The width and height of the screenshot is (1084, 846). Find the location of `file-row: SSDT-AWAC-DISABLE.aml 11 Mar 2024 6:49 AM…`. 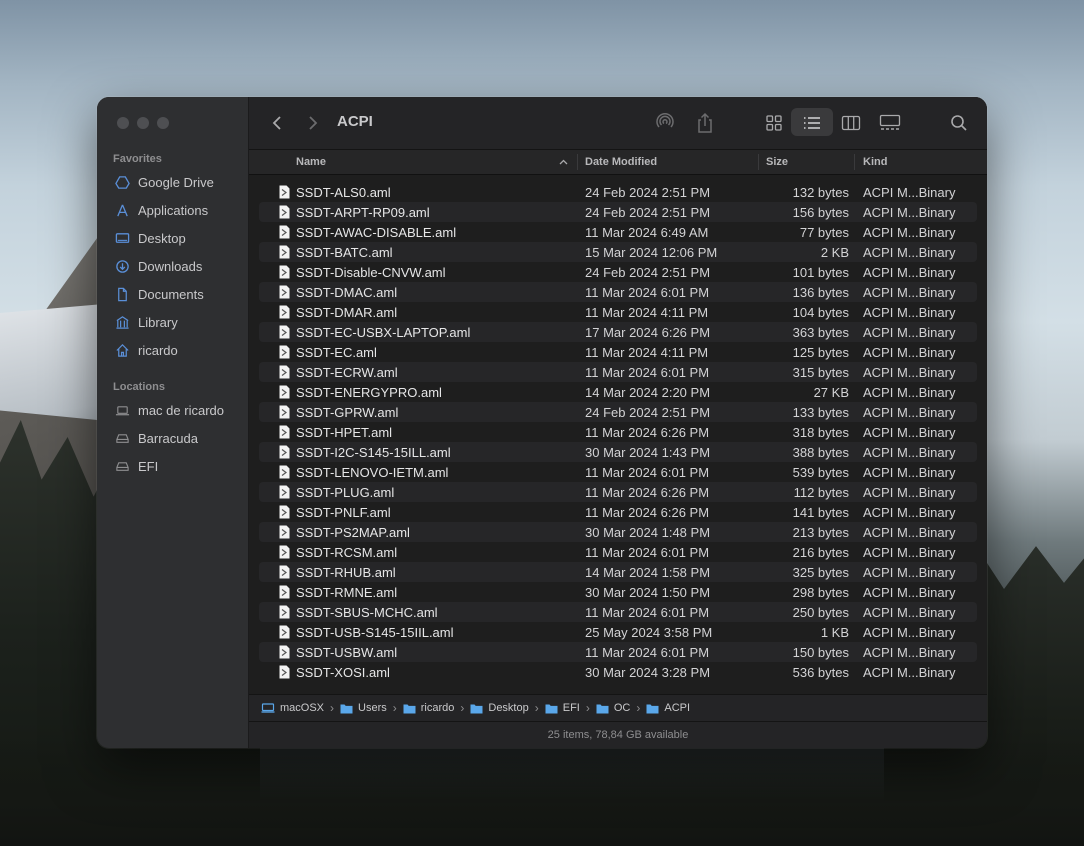

file-row: SSDT-AWAC-DISABLE.aml 11 Mar 2024 6:49 AM… is located at coordinates (618, 232).